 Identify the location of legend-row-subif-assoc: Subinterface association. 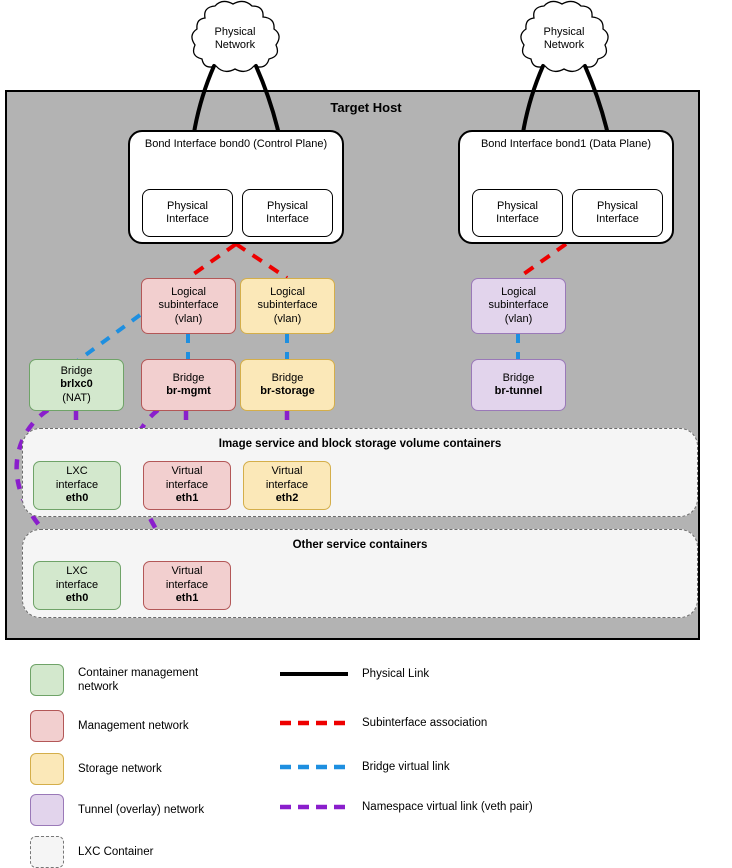
(382, 723).